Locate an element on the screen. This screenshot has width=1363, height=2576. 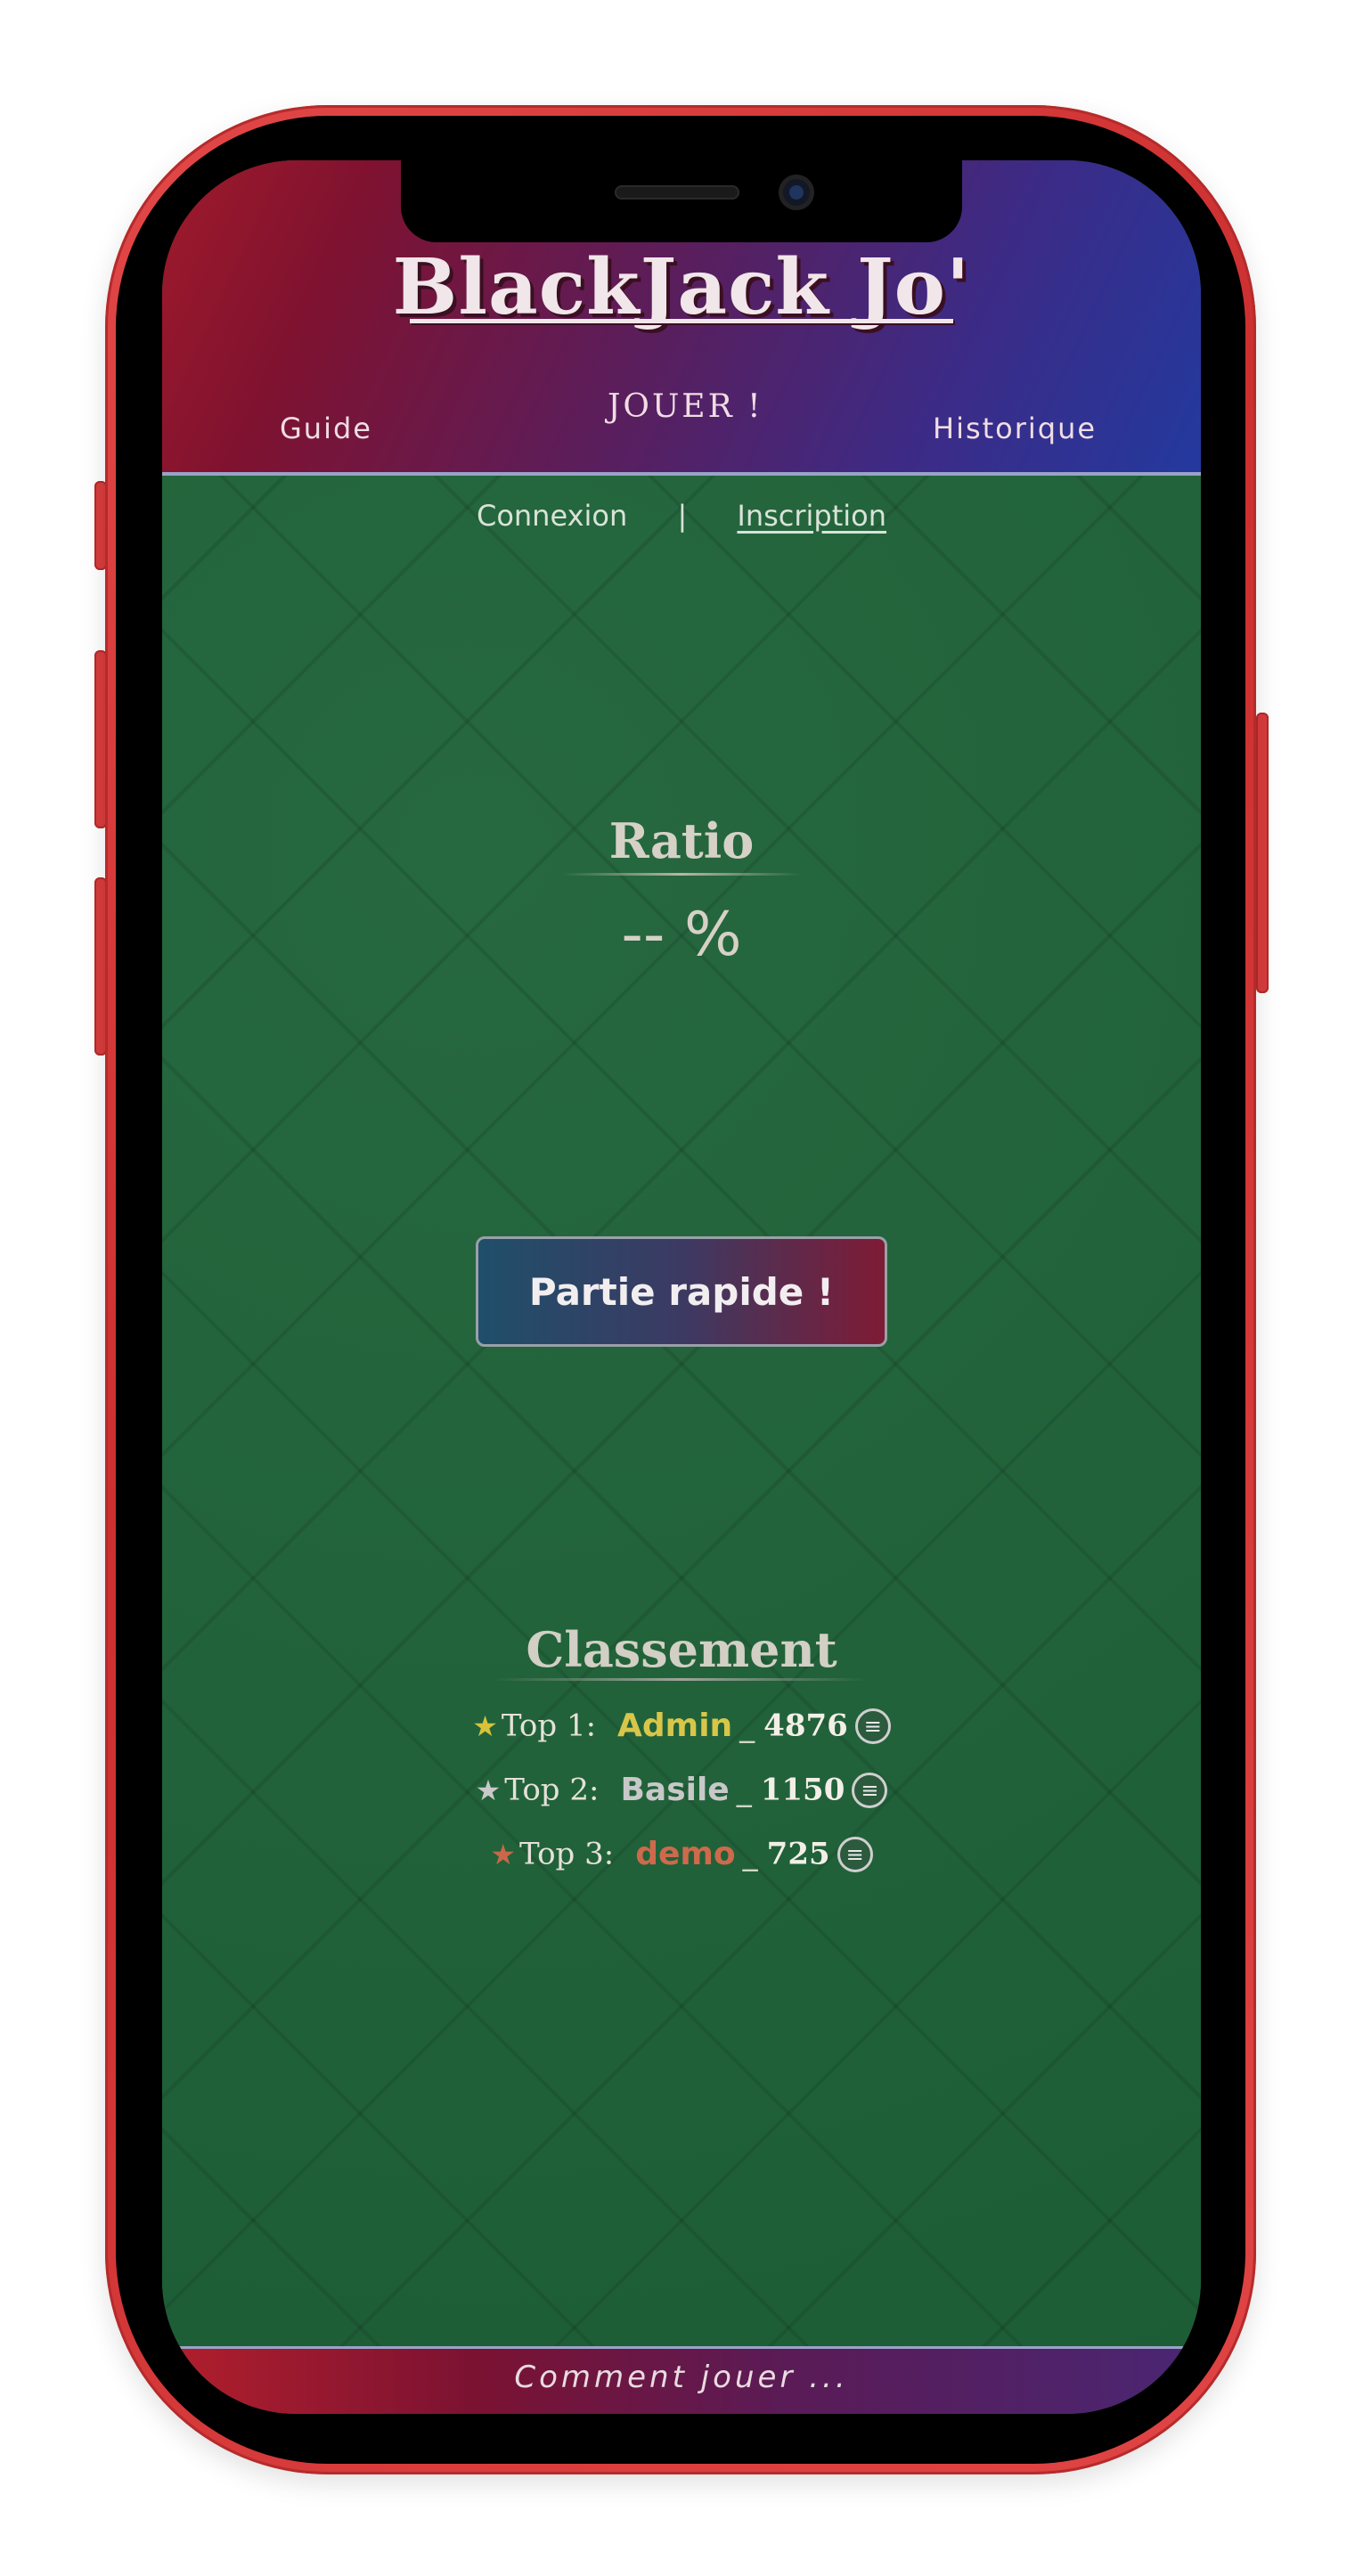
power-button is located at coordinates (1262, 853).